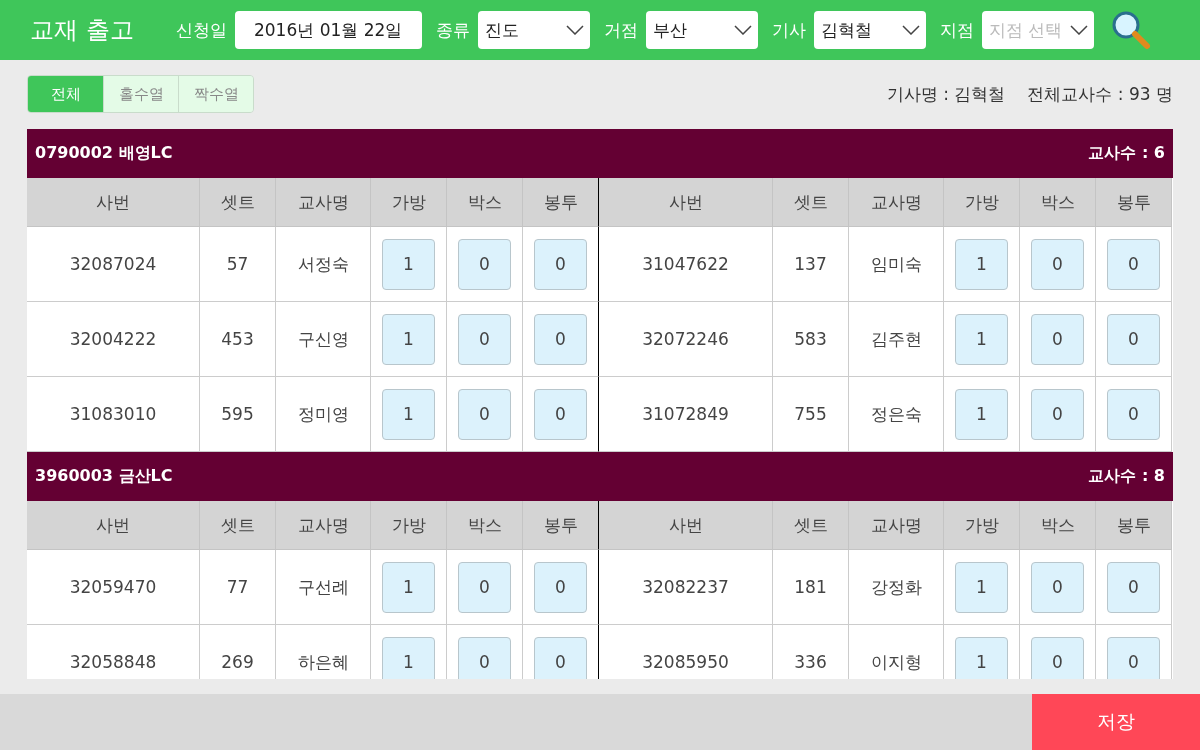 This screenshot has width=1200, height=750. What do you see at coordinates (104, 153) in the screenshot?
I see `group-title: 0790002 배영LC` at bounding box center [104, 153].